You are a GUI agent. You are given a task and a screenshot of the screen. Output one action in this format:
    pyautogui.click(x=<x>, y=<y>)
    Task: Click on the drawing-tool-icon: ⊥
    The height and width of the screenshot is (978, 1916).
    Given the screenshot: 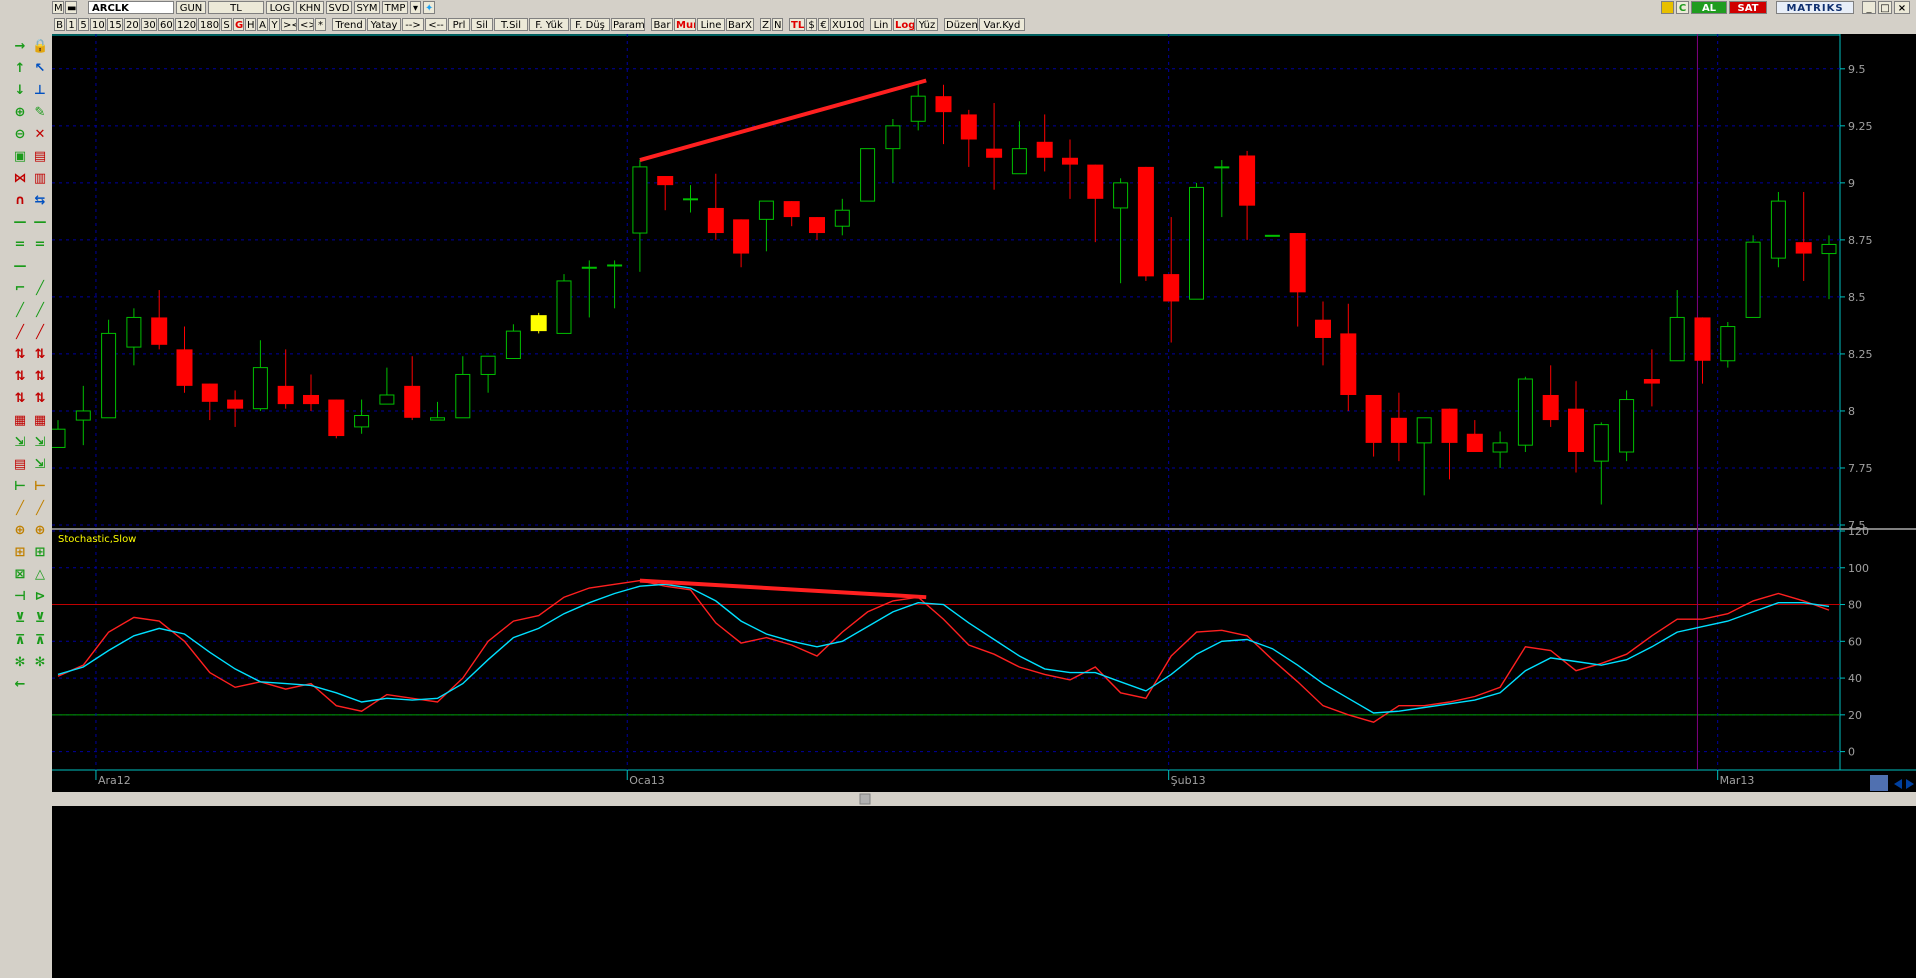 What is the action you would take?
    pyautogui.click(x=40, y=91)
    